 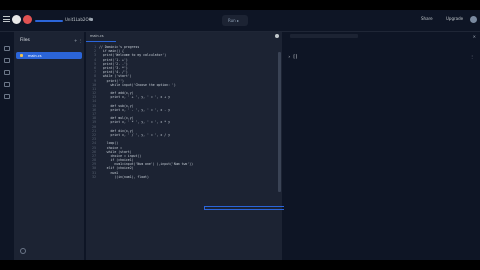 I want to click on progress-indicator, so click(x=49, y=21).